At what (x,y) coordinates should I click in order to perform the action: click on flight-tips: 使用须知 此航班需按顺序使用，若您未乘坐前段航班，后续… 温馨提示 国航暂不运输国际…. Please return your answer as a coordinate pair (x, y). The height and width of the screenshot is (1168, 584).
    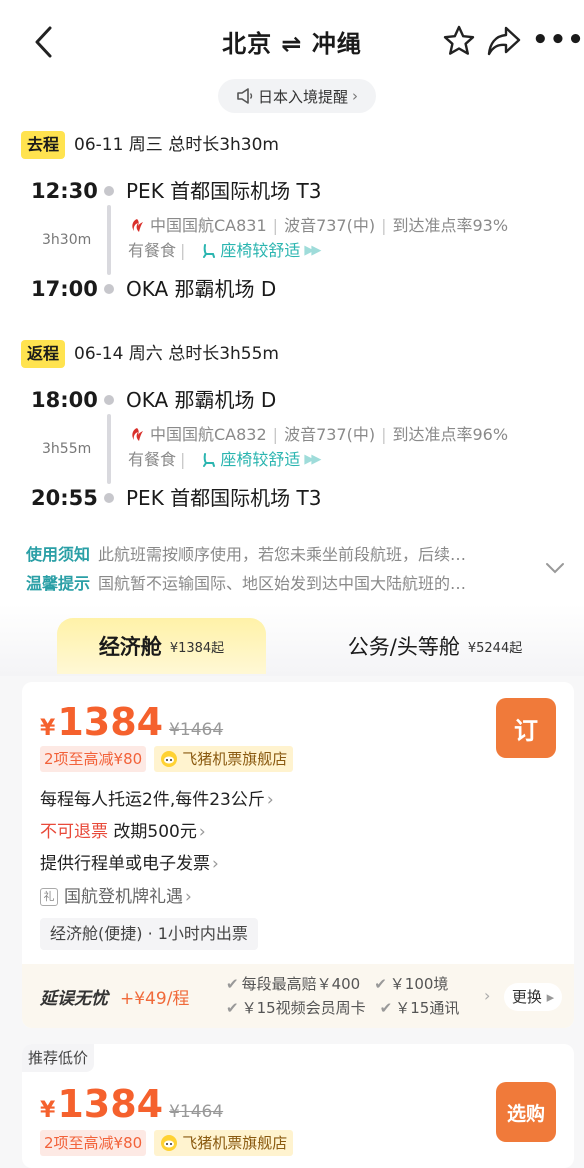
    Looking at the image, I should click on (286, 569).